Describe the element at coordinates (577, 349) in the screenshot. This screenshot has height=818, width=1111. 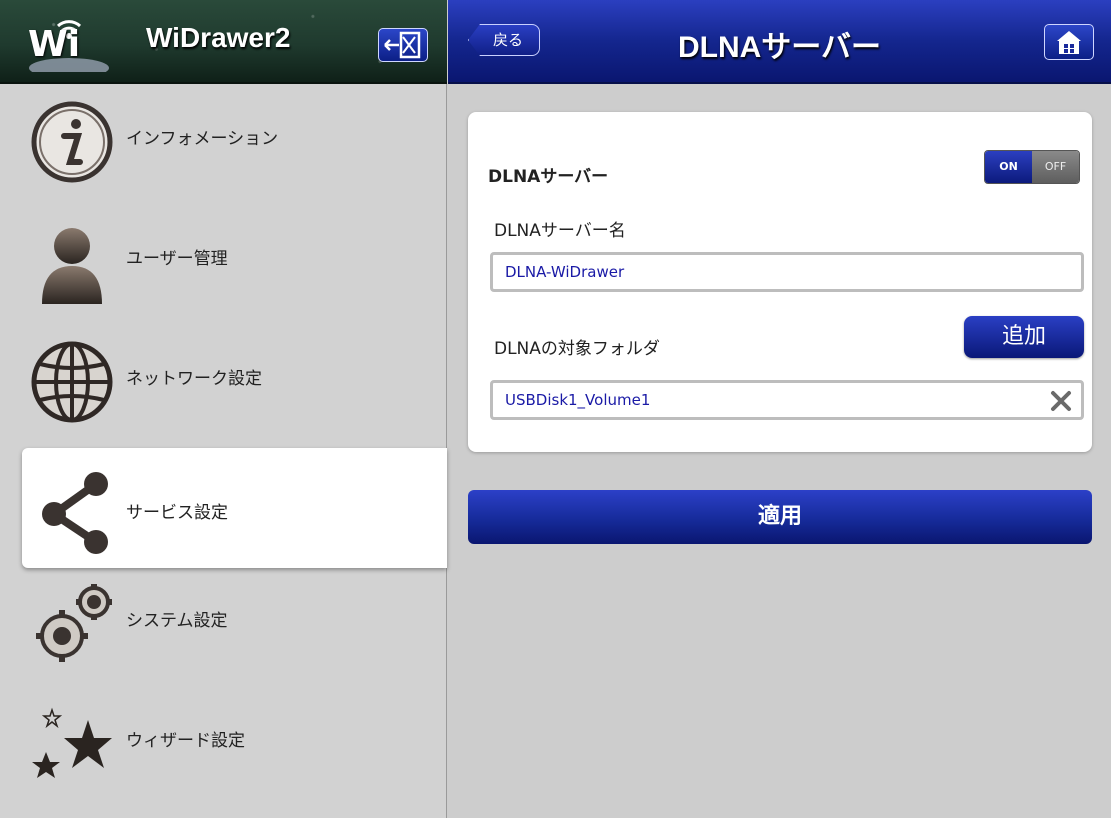
I see `target-folder-label: DLNAの対象フォルダ` at that location.